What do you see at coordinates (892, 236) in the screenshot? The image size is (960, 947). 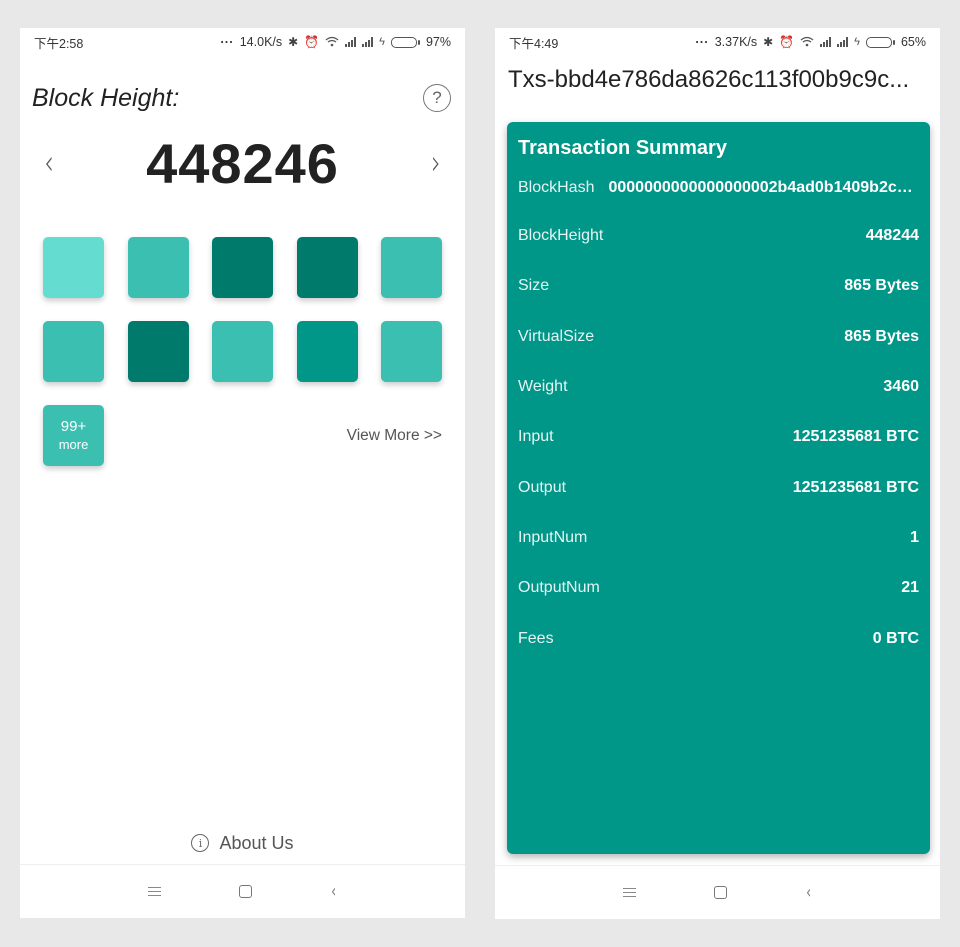 I see `field-value: 448244` at bounding box center [892, 236].